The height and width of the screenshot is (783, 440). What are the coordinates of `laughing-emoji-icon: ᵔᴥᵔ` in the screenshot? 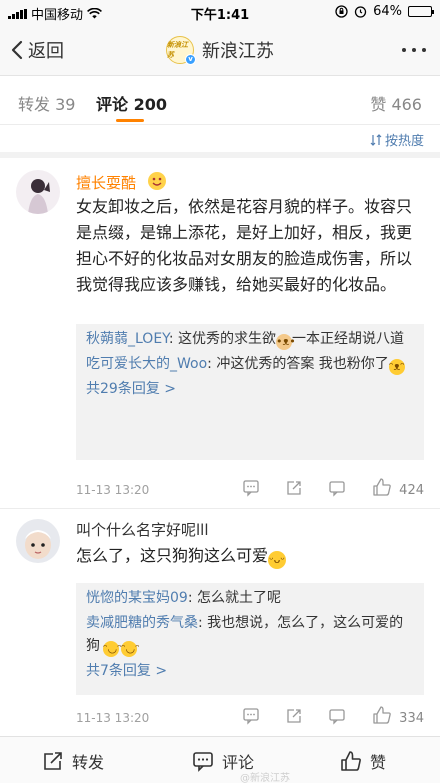 It's located at (396, 367).